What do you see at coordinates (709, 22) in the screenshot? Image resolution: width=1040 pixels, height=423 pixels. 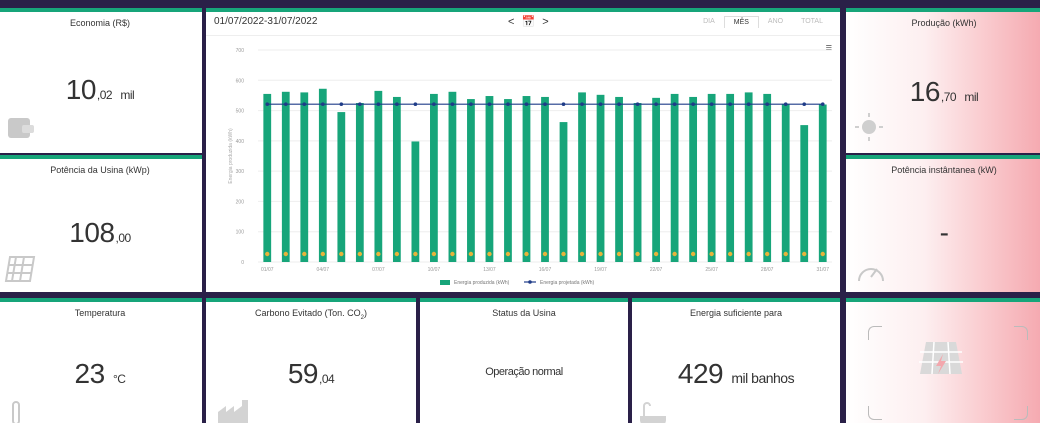 I see `tab-dia: DIA` at bounding box center [709, 22].